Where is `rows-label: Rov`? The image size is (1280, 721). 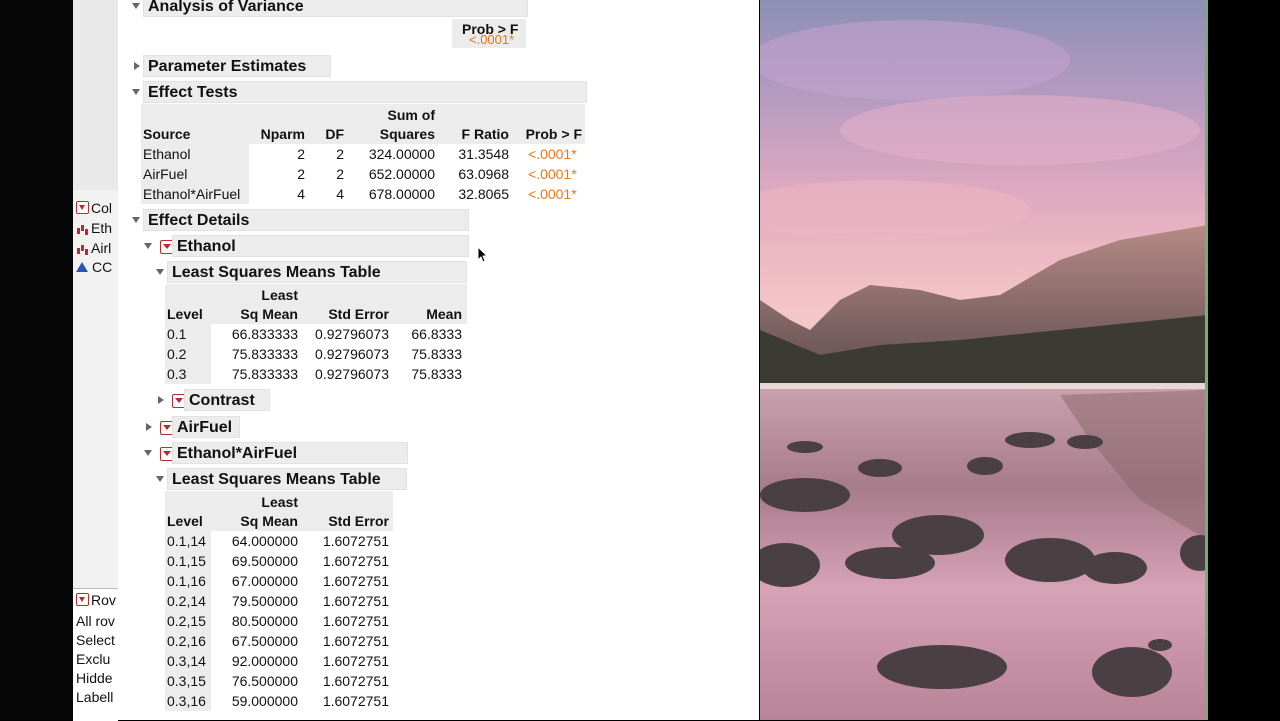 rows-label: Rov is located at coordinates (103, 600).